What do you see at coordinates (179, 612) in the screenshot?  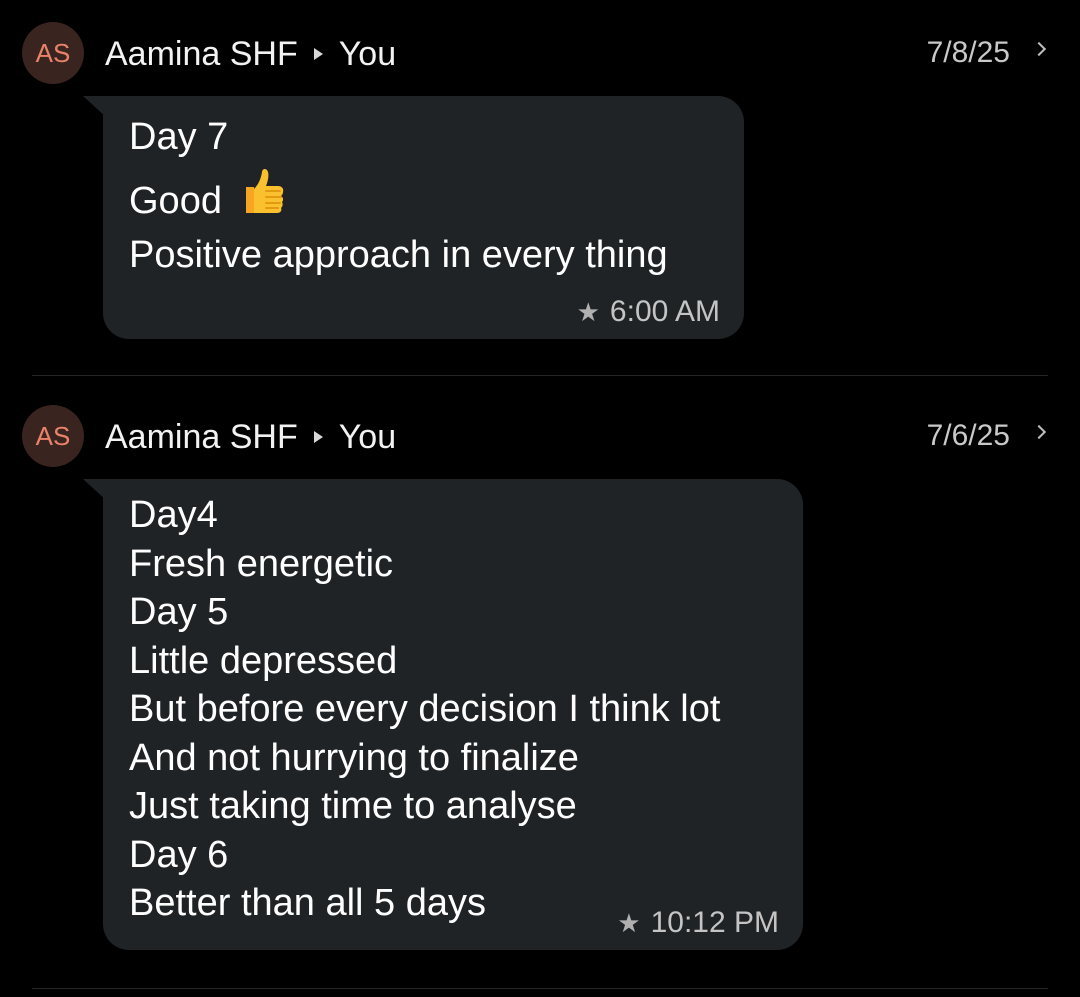 I see `message-line: Day 5` at bounding box center [179, 612].